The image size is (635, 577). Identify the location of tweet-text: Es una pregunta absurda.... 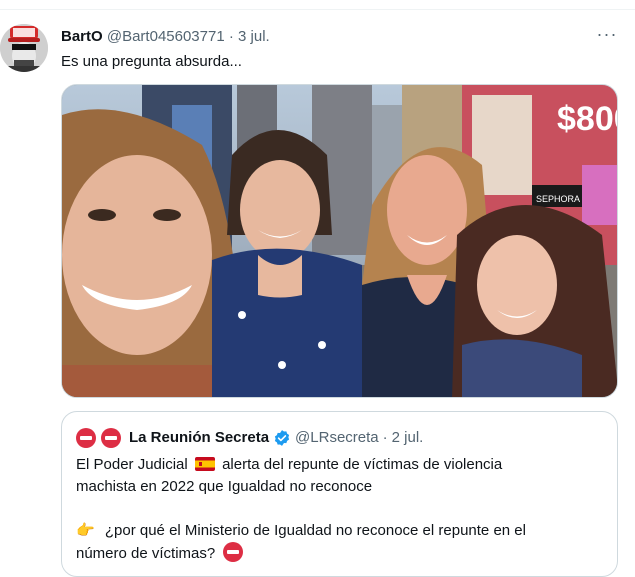
(151, 61).